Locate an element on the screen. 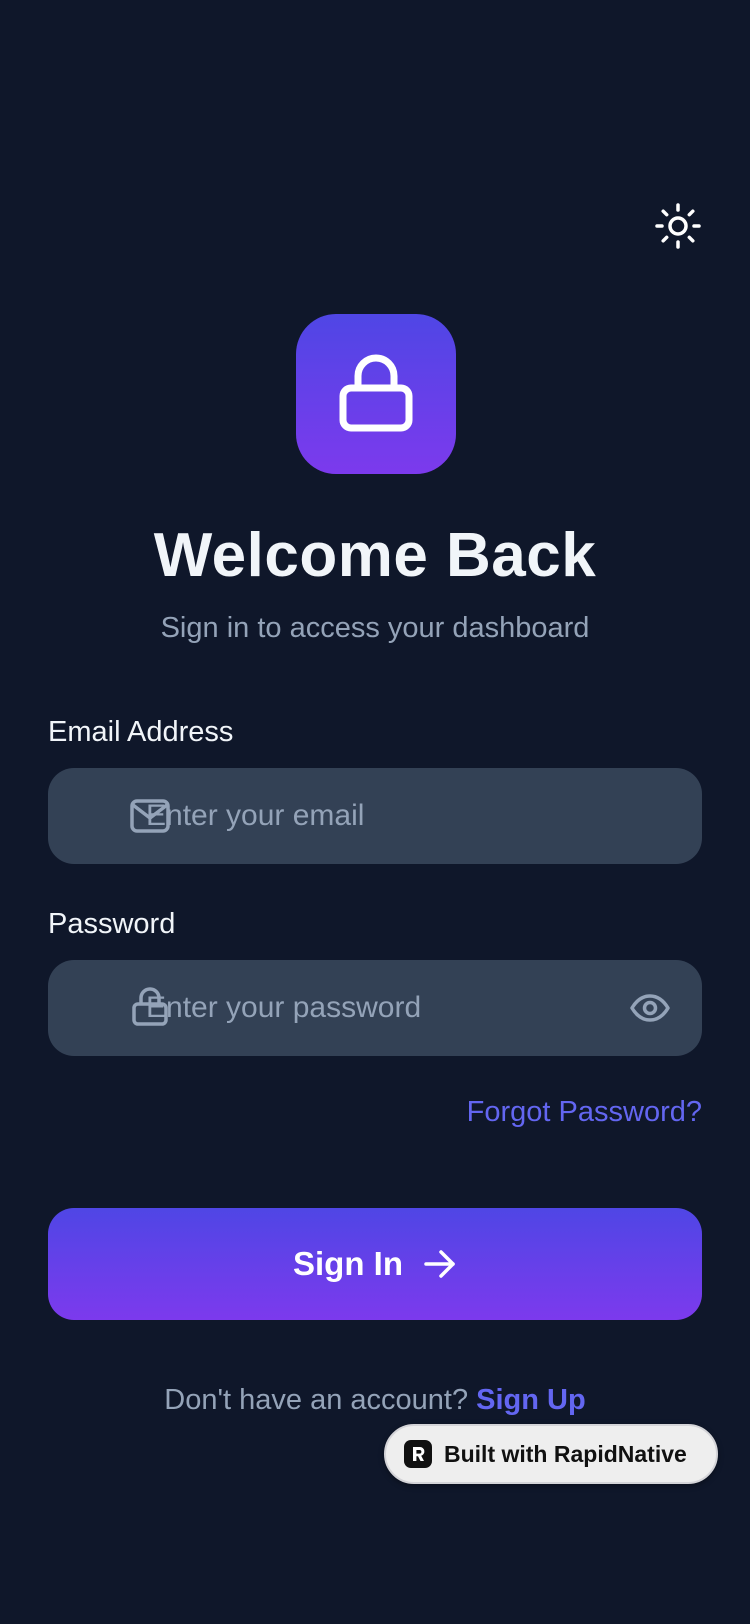 The image size is (750, 1624). theme-toggle-button is located at coordinates (678, 226).